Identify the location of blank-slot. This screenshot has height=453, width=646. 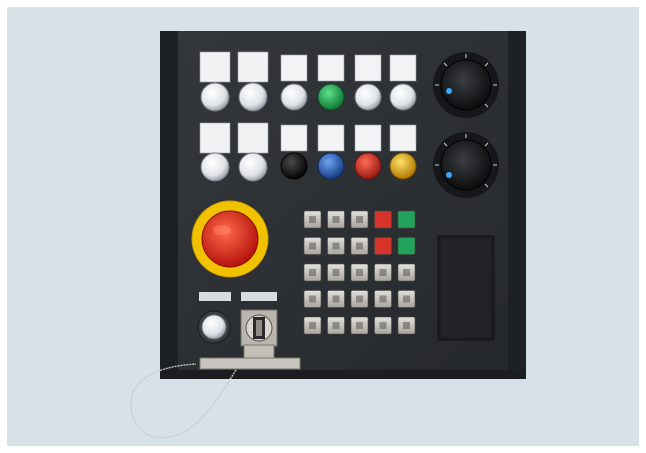
(466, 288).